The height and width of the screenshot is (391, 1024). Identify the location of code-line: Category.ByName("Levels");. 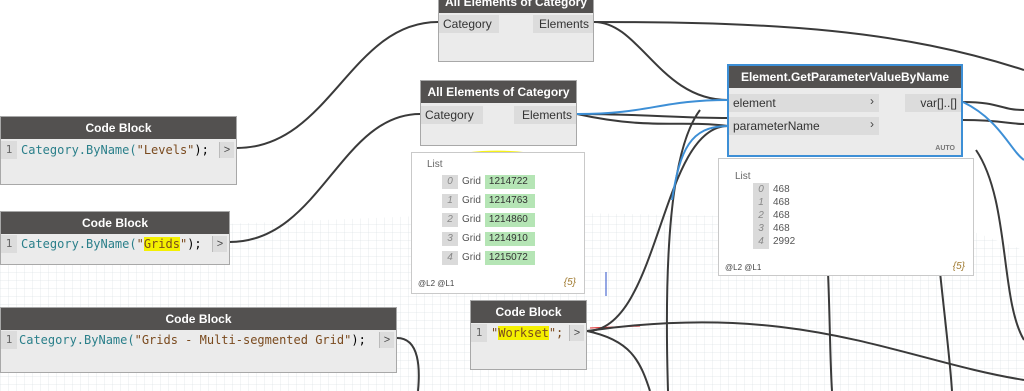
(115, 150).